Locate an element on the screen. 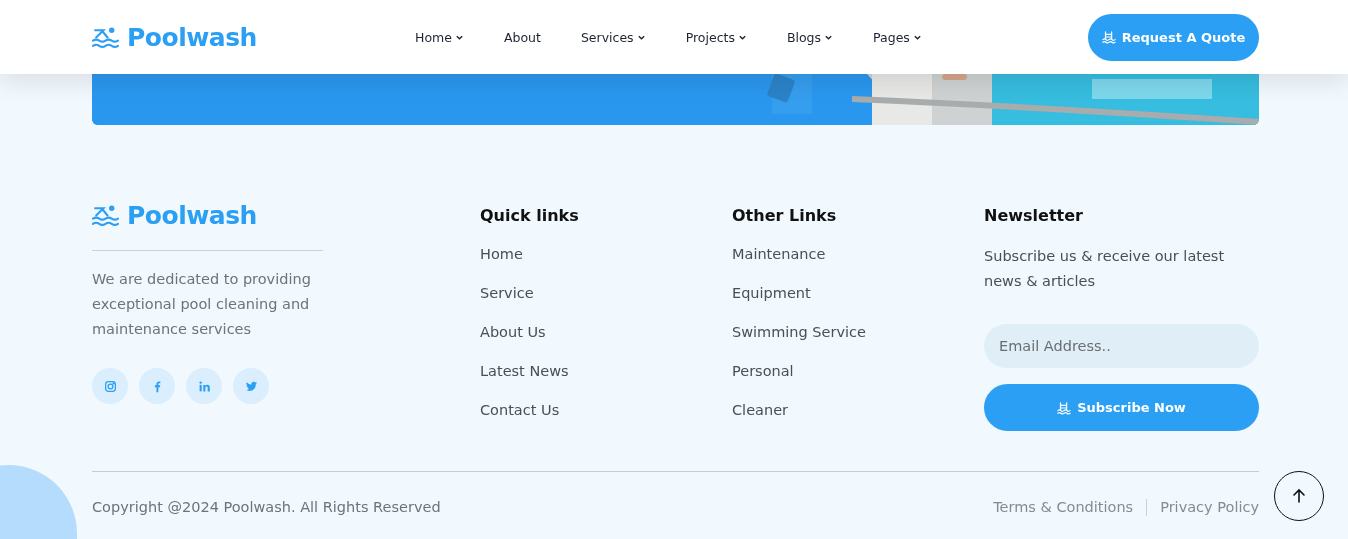 The width and height of the screenshot is (1348, 539). nav-link: Home is located at coordinates (439, 37).